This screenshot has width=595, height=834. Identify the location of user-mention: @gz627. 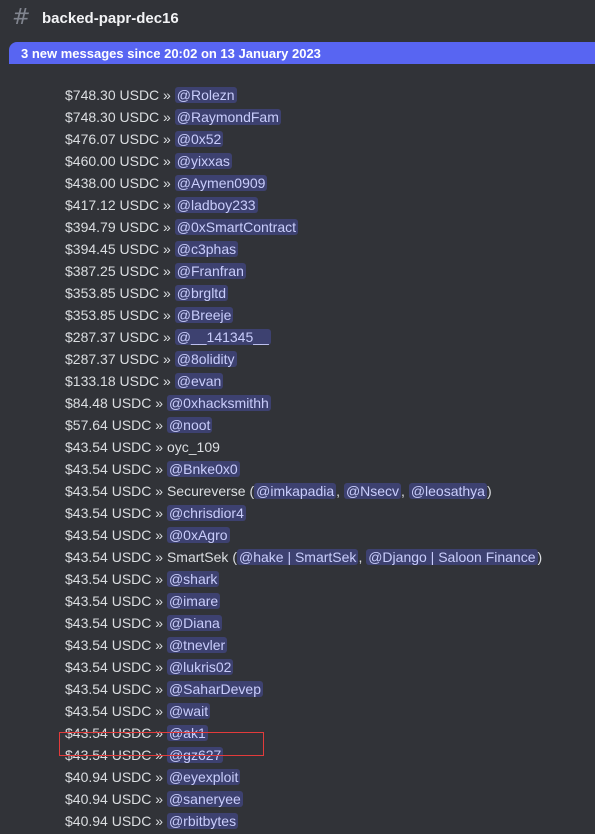
(195, 755).